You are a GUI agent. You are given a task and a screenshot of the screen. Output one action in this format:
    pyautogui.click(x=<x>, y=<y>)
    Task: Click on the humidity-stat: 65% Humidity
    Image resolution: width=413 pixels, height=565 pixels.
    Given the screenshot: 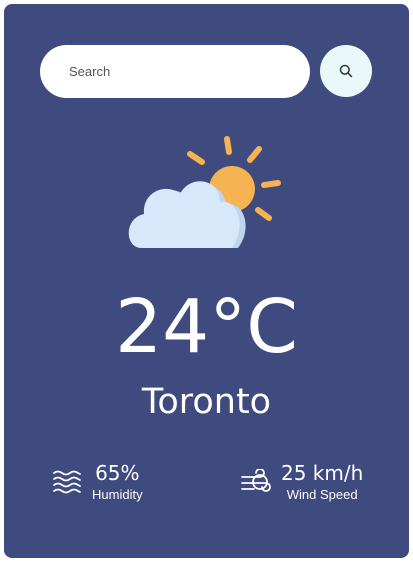 What is the action you would take?
    pyautogui.click(x=96, y=482)
    